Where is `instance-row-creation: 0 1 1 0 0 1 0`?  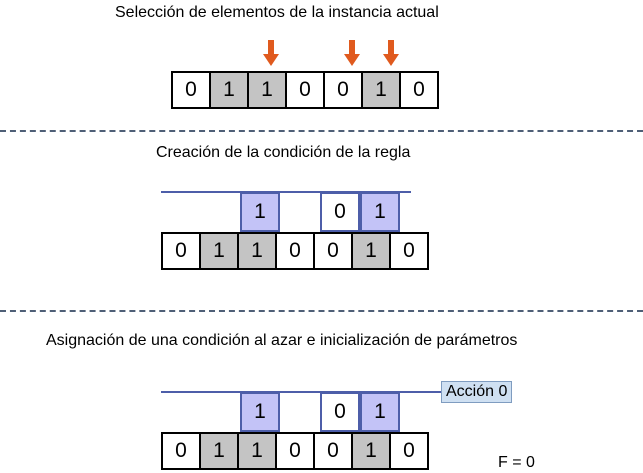 instance-row-creation: 0 1 1 0 0 1 0 is located at coordinates (295, 251).